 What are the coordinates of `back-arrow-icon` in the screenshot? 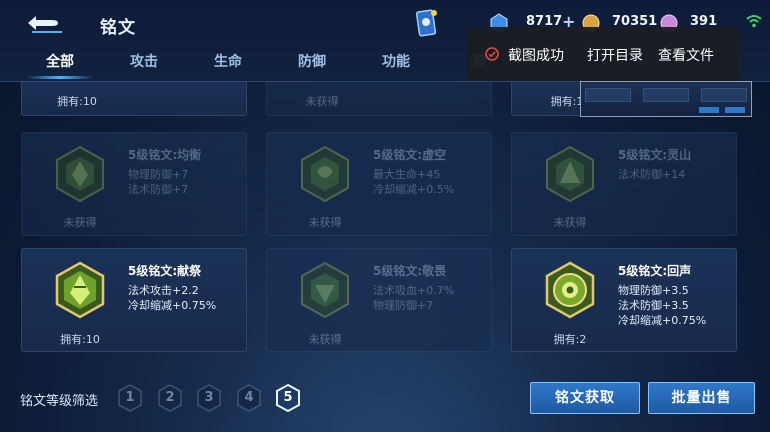 It's located at (45, 24).